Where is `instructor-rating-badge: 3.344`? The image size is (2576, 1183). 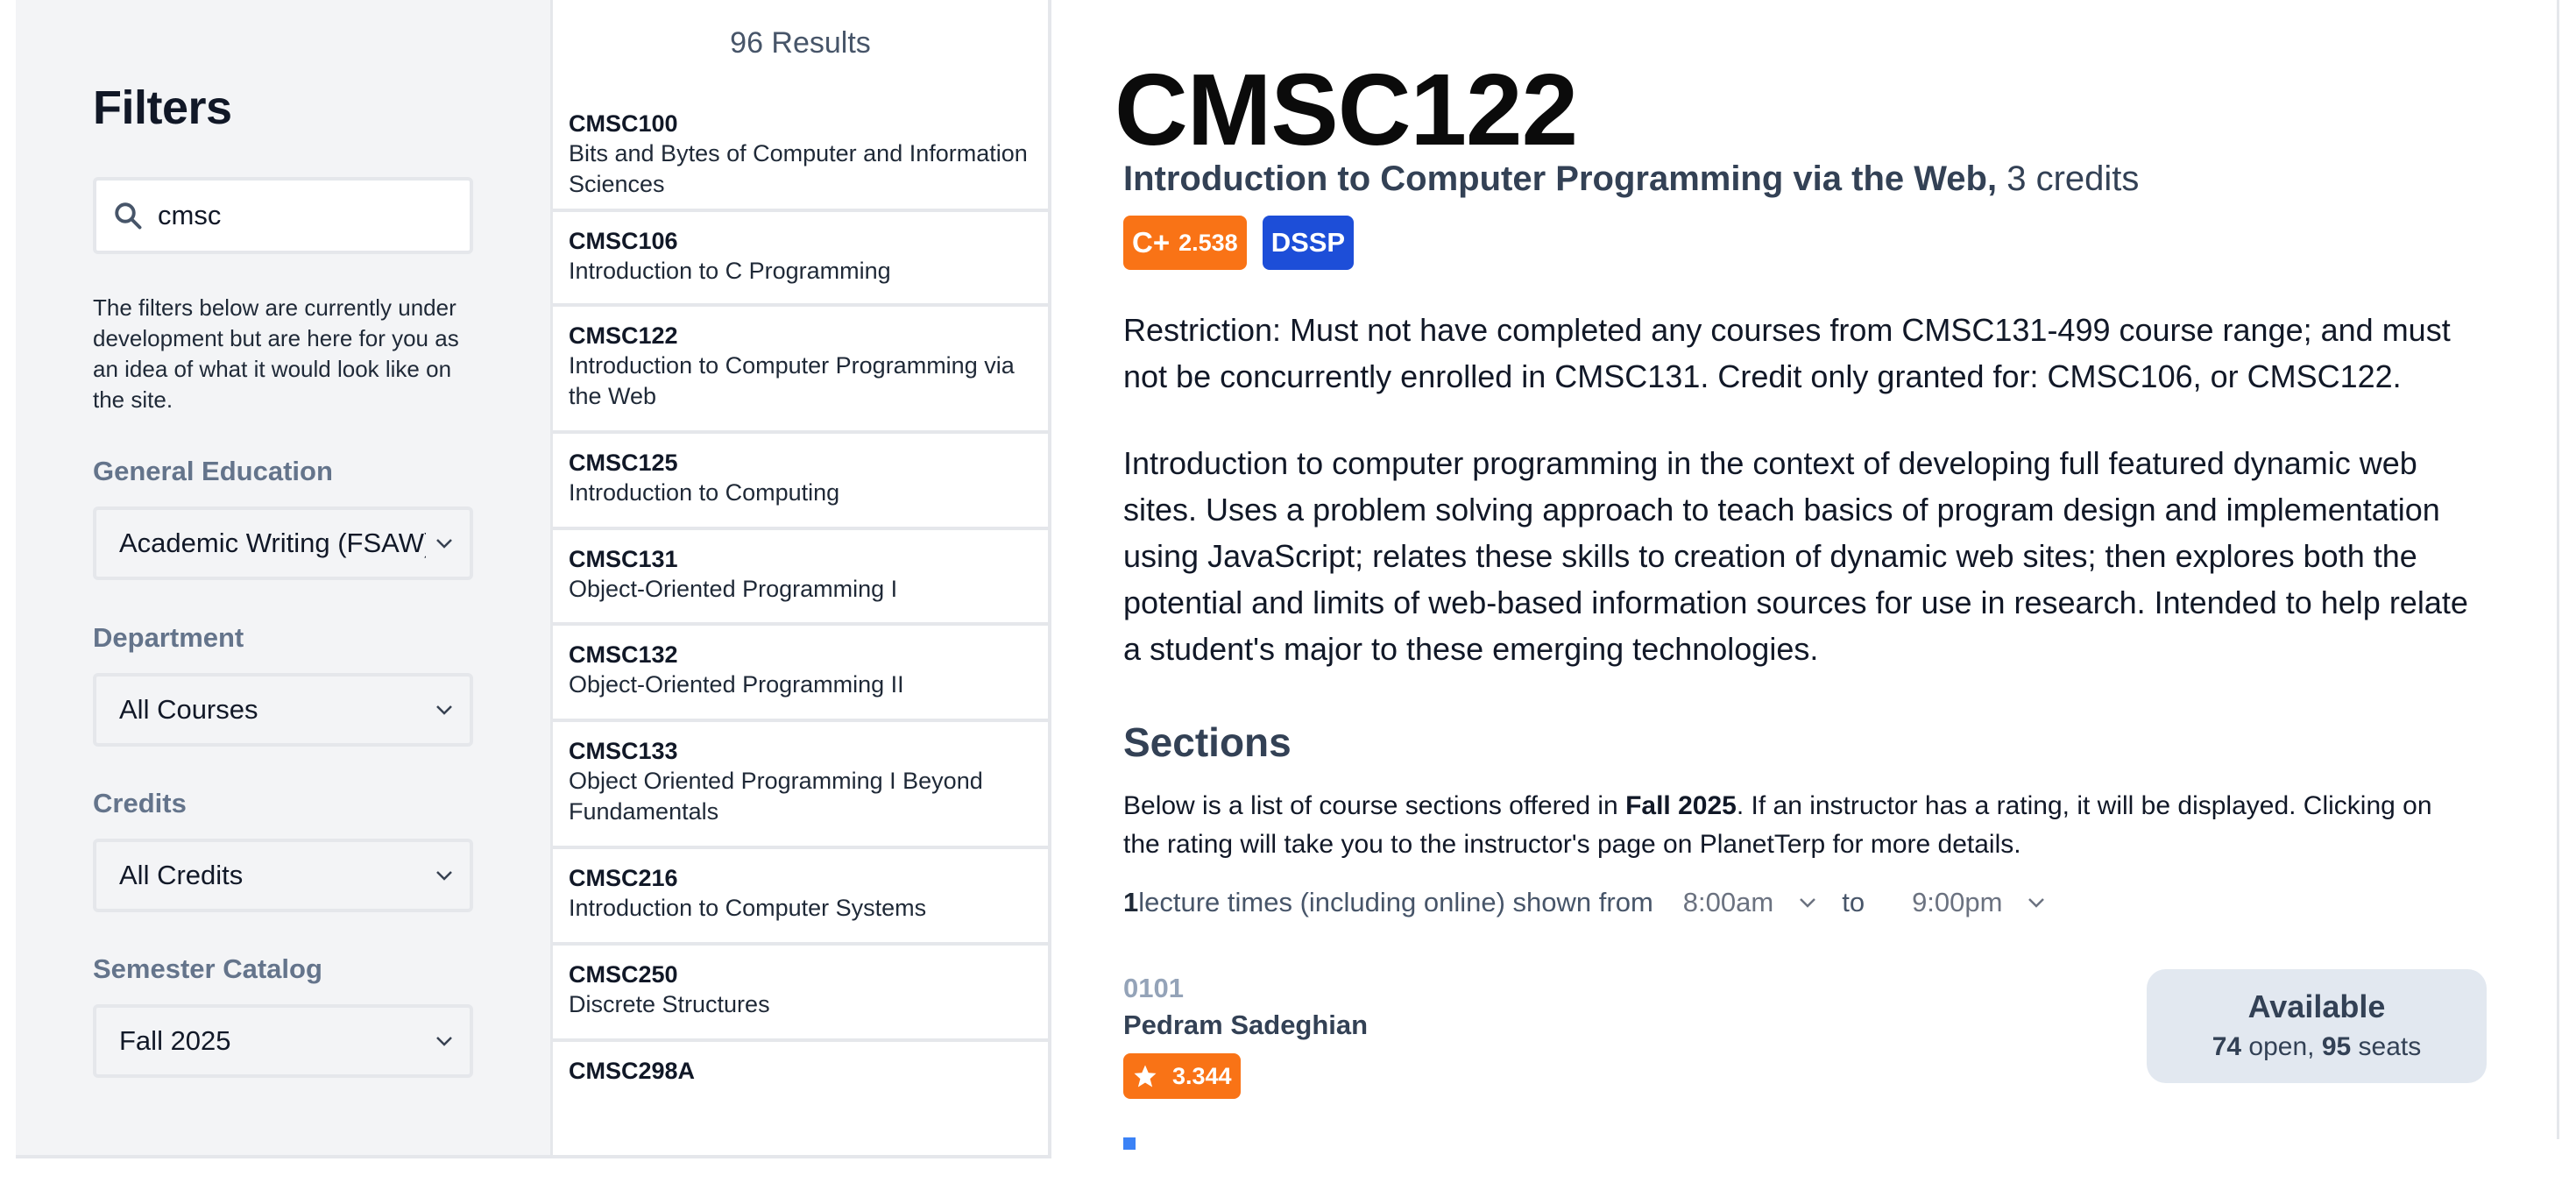 instructor-rating-badge: 3.344 is located at coordinates (1182, 1076).